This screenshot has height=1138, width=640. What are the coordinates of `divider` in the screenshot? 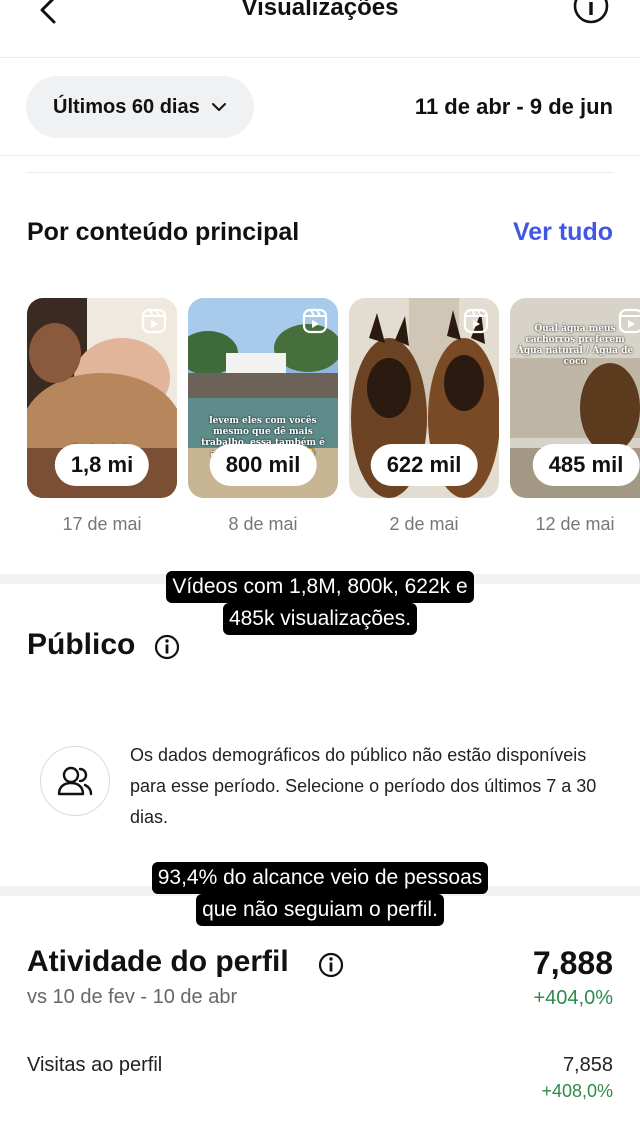 It's located at (320, 172).